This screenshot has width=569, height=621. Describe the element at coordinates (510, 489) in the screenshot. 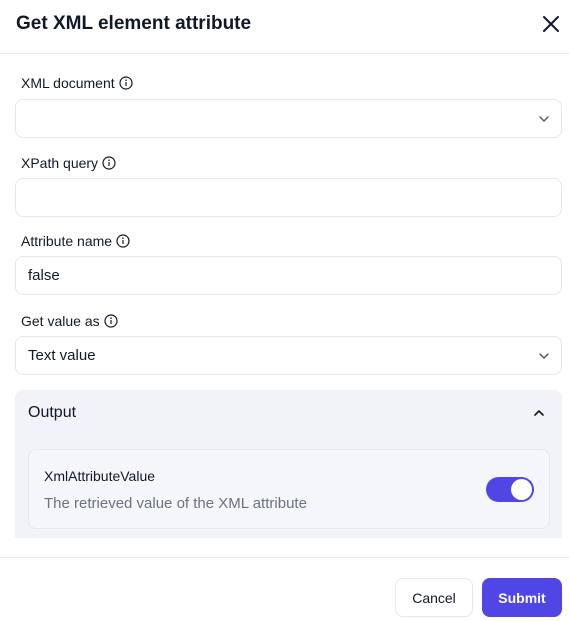

I see `output-variable-toggle` at that location.